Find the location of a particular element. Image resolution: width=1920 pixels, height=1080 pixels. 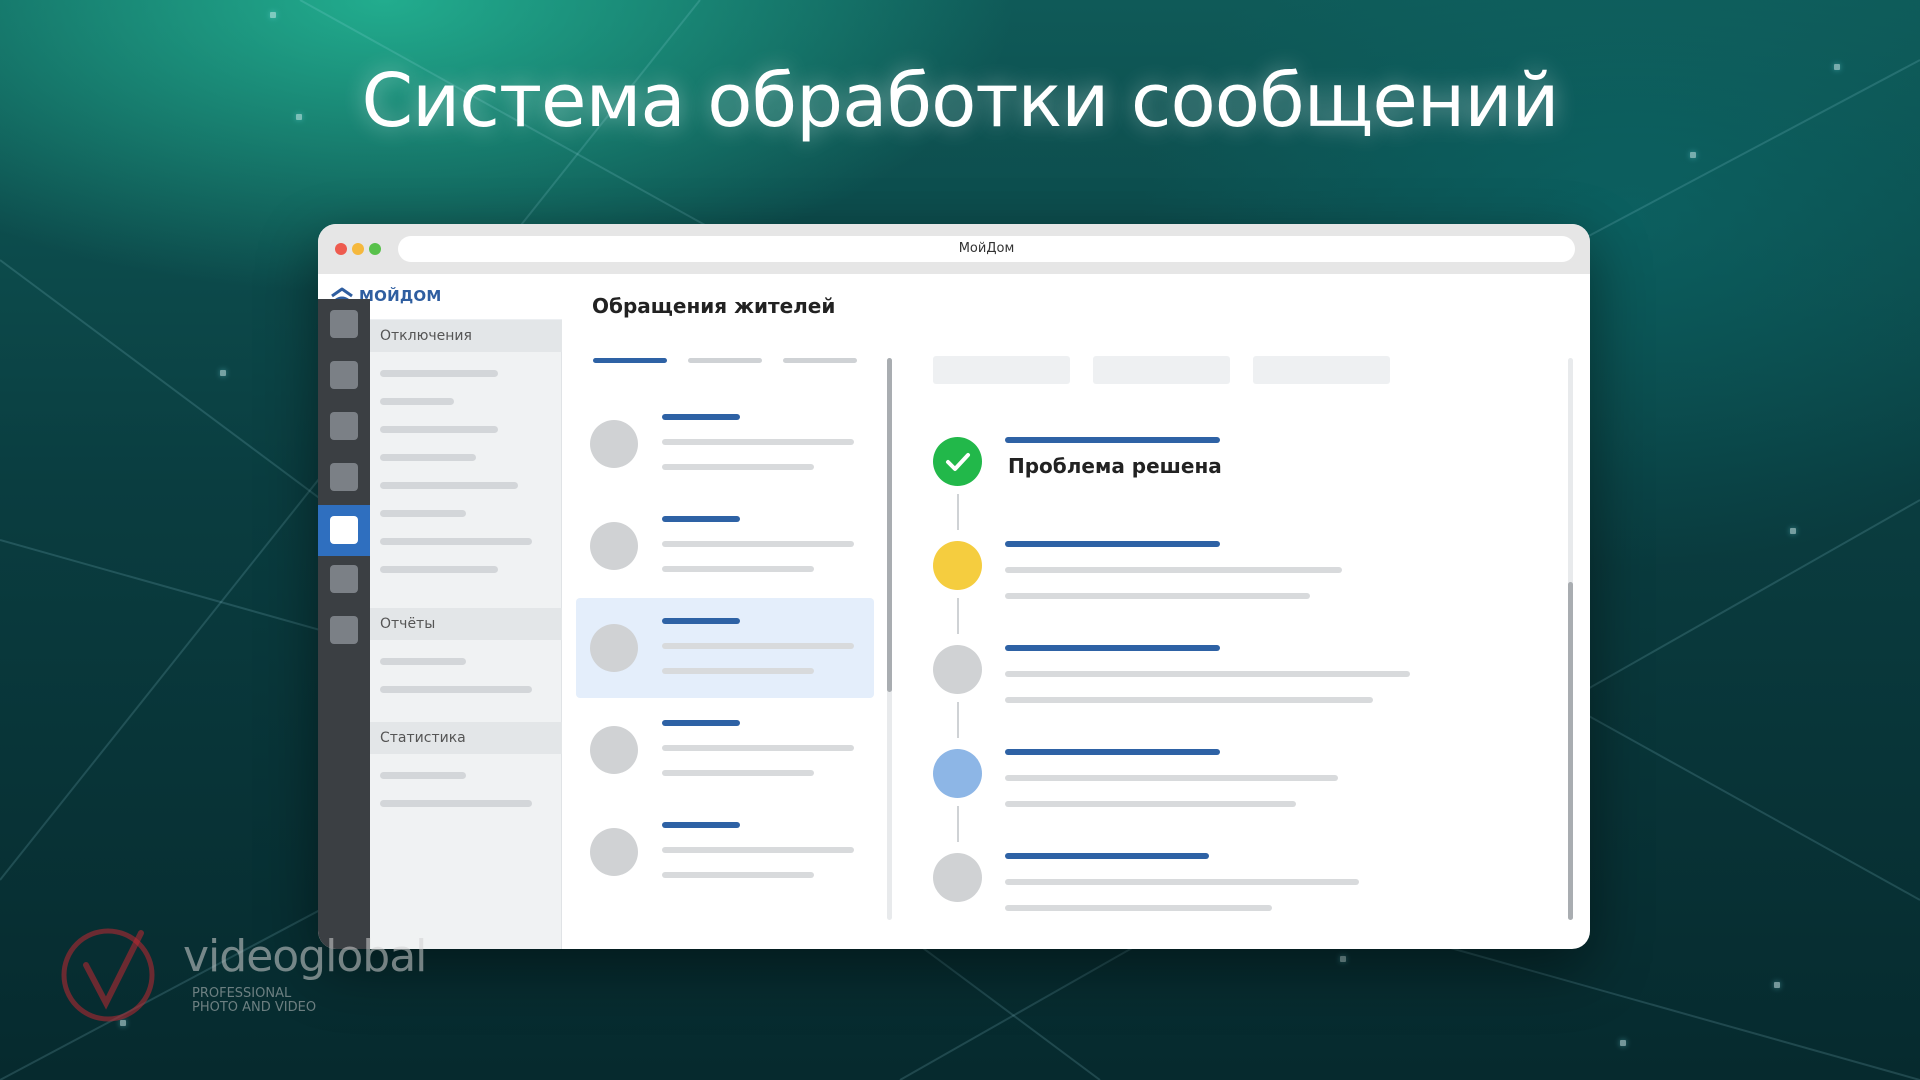

detail-scrollbar is located at coordinates (1570, 639).